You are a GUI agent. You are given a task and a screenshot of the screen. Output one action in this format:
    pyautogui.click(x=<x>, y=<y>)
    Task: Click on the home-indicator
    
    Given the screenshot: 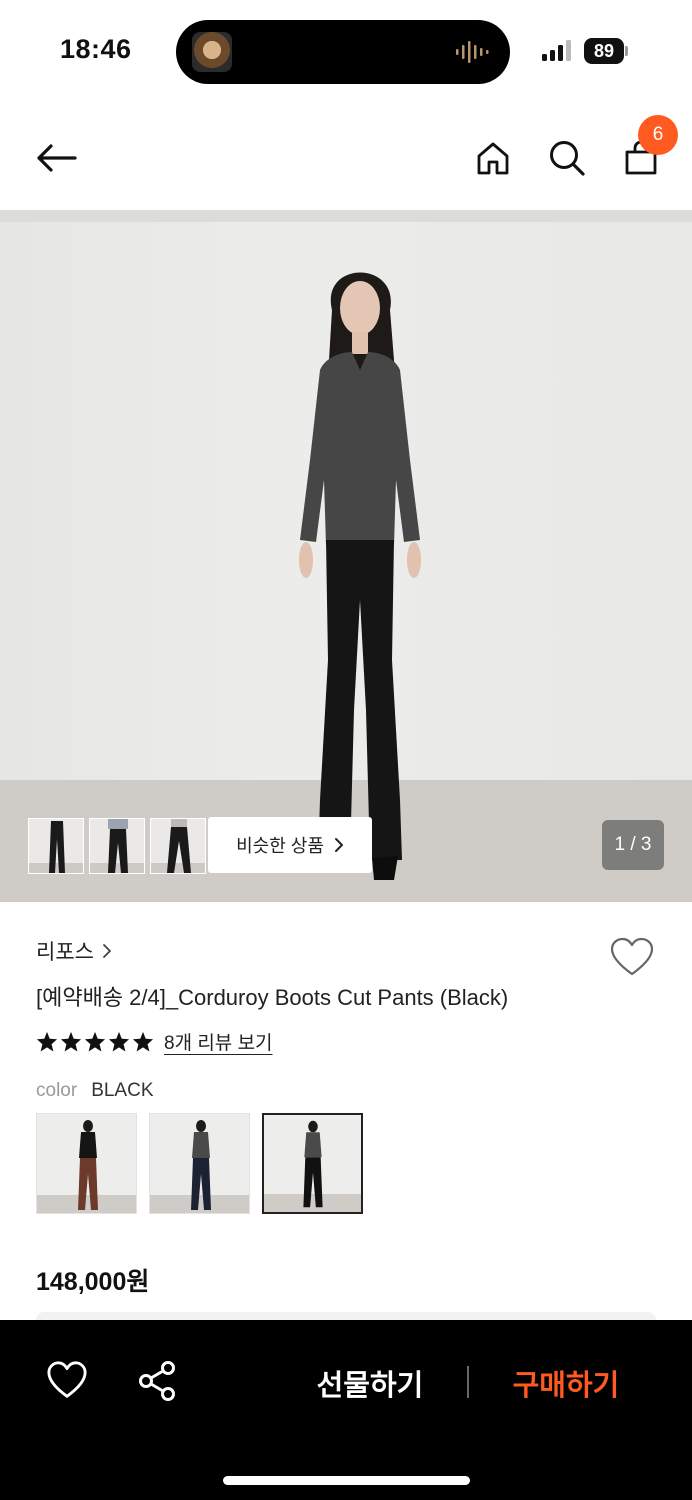 What is the action you would take?
    pyautogui.click(x=346, y=1480)
    